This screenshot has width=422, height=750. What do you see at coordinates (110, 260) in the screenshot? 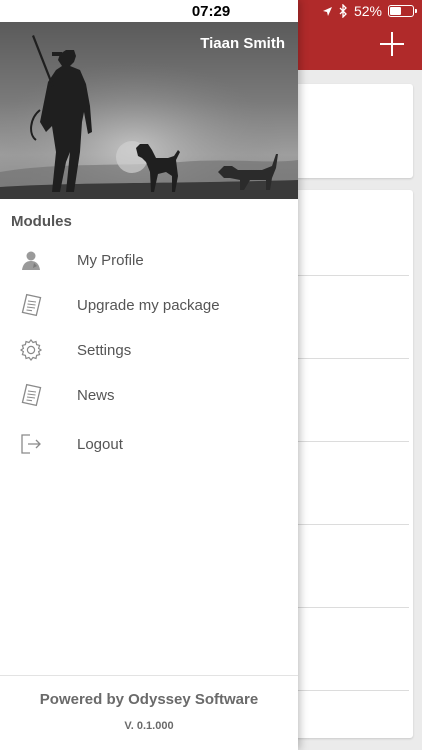
I see `menu-label: My Profile` at bounding box center [110, 260].